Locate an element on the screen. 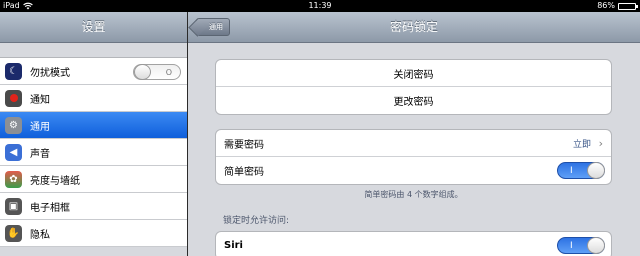 The height and width of the screenshot is (256, 640). sidebar-item-privacy: ✋ 隐私 is located at coordinates (93, 233).